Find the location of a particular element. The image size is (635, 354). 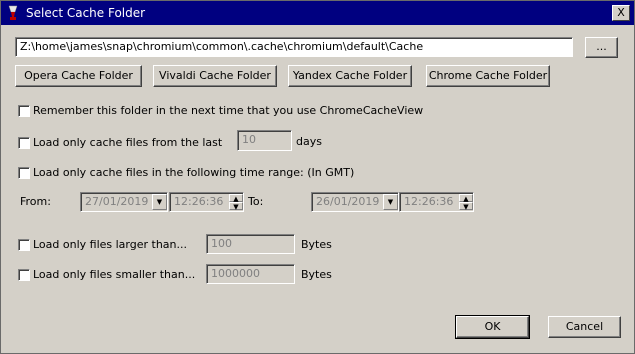

from-date-dropdown-icon: ▼ is located at coordinates (159, 202).